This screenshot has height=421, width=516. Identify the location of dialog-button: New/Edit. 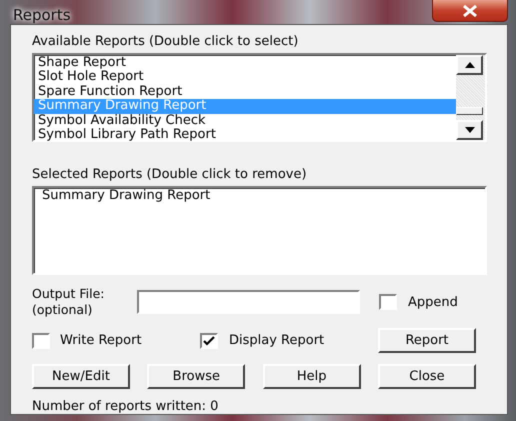
(81, 376).